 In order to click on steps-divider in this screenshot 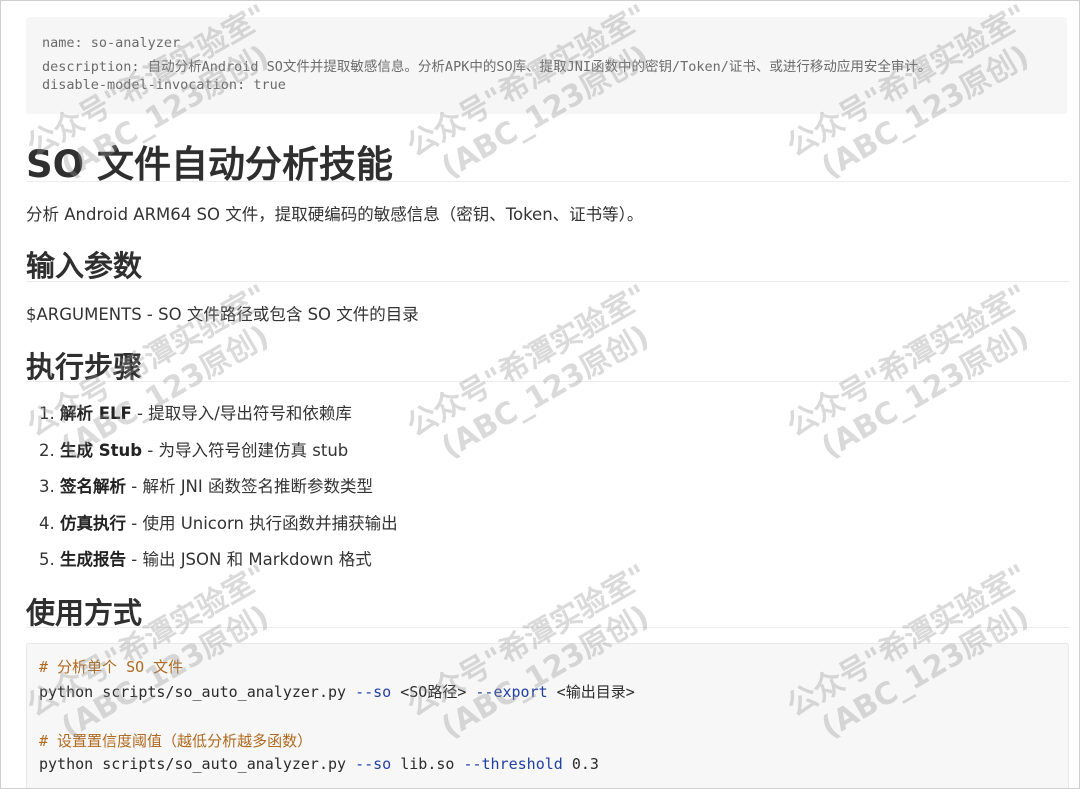, I will do `click(547, 381)`.